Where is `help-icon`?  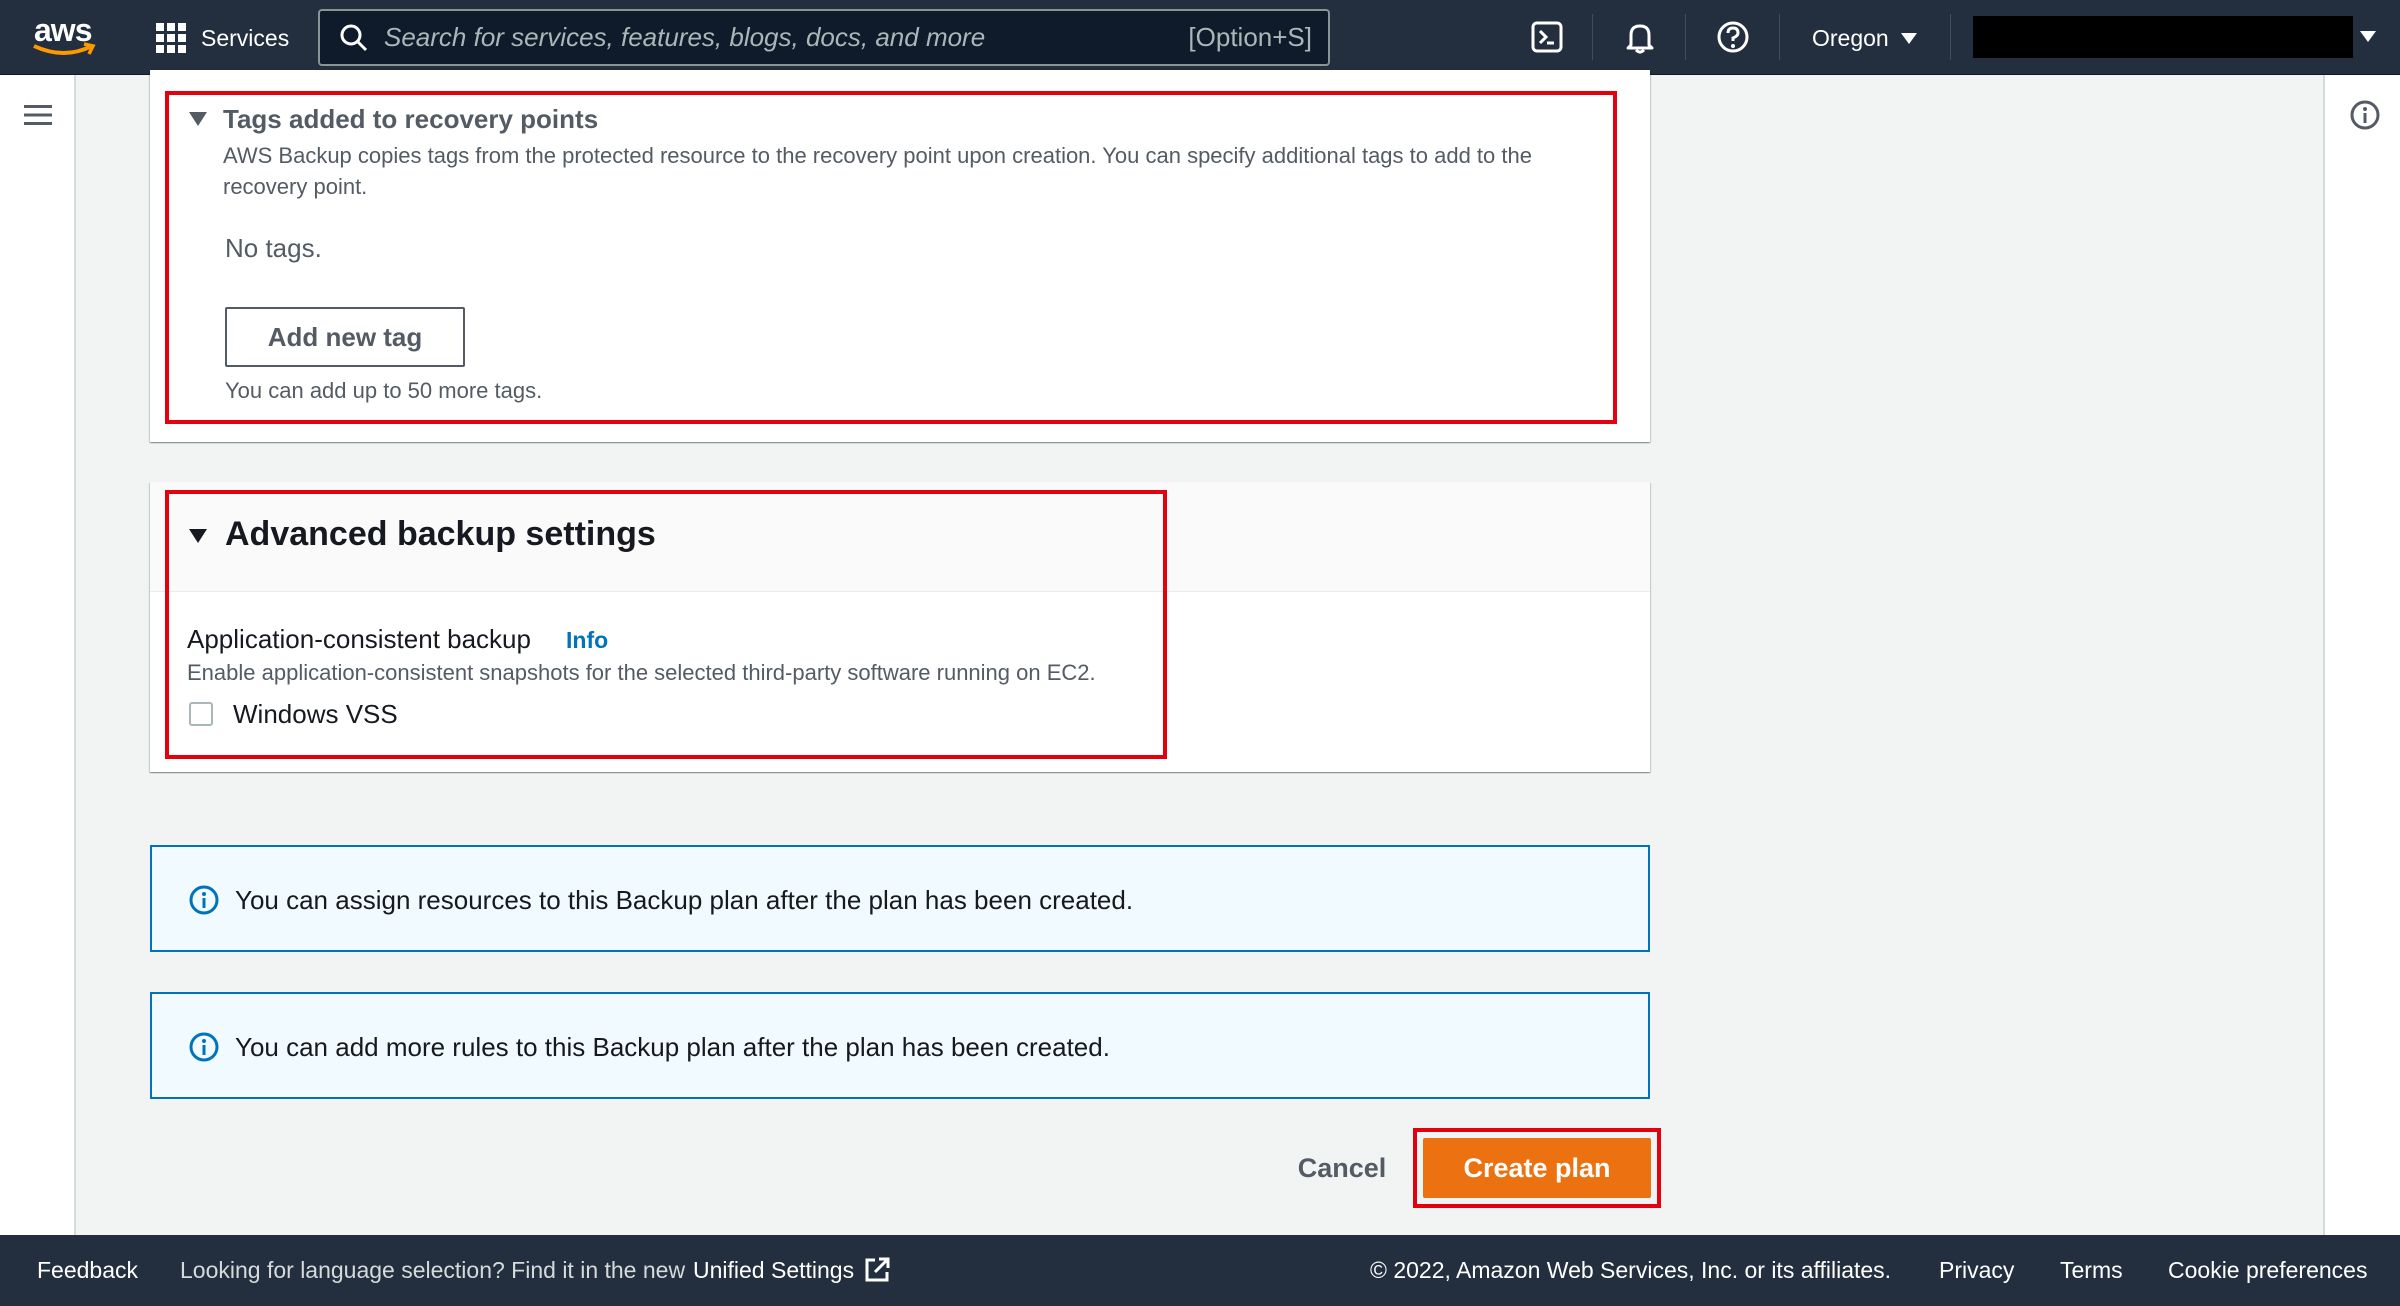 help-icon is located at coordinates (1733, 37).